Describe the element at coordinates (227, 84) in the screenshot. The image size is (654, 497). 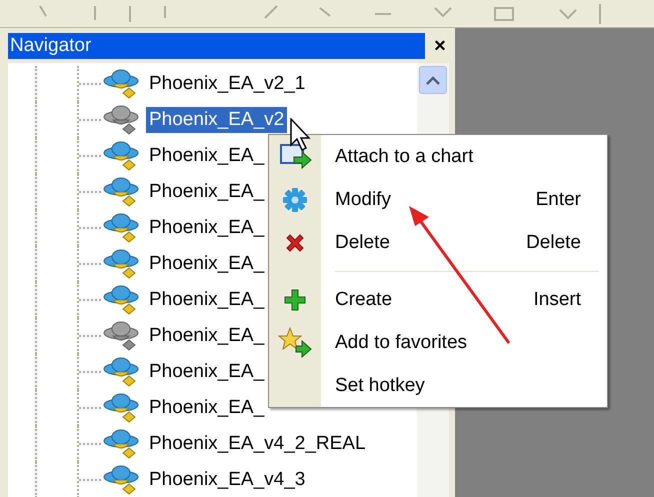
I see `tree-item: Phoenix_EA_v2_1` at that location.